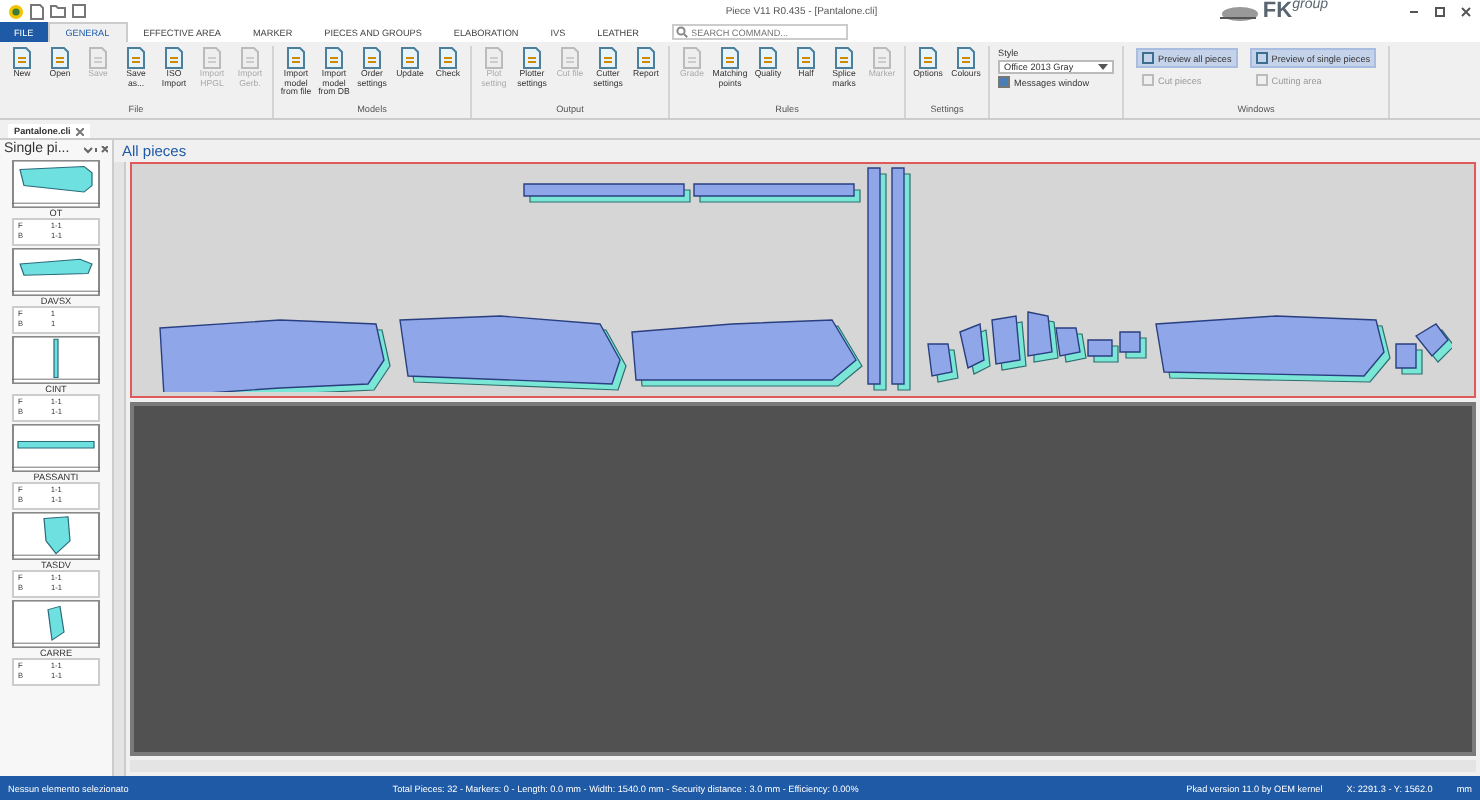 This screenshot has width=1480, height=800. I want to click on brand-logo: FK$^{group}$, so click(1295, 12).